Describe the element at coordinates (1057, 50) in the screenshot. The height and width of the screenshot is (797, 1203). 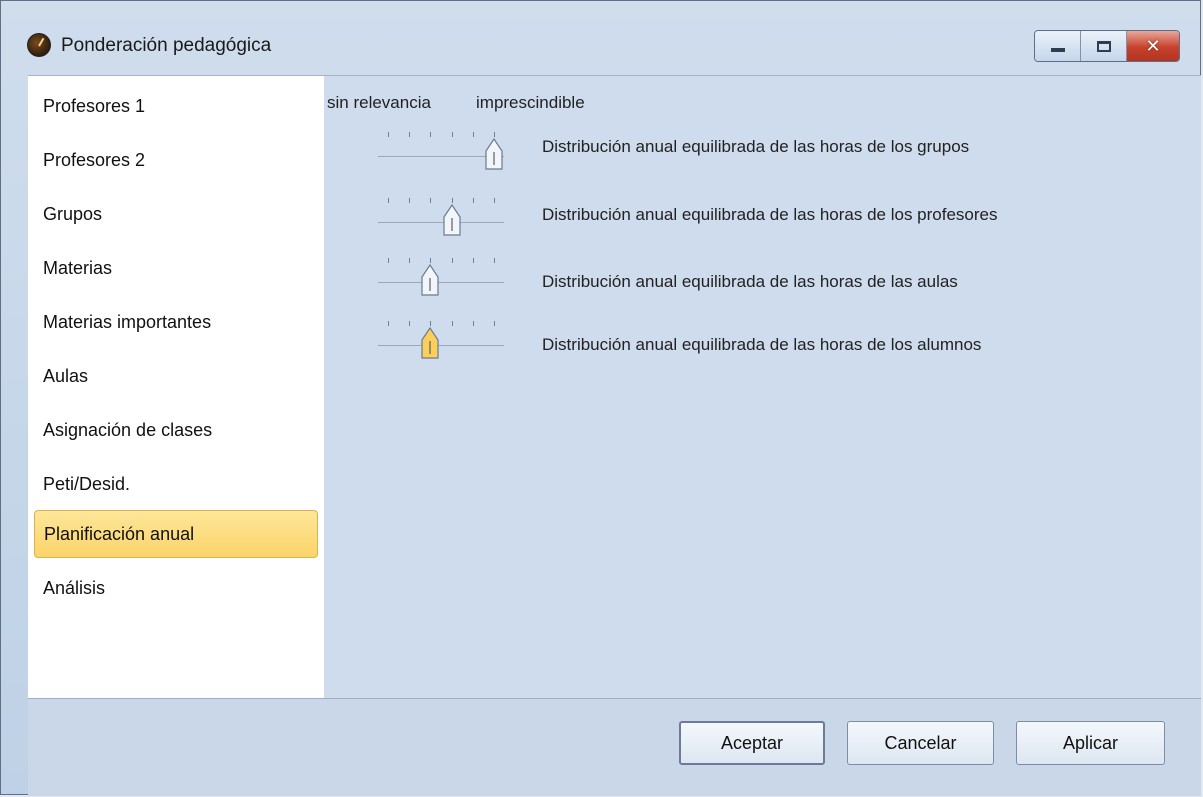
I see `minimize-icon` at that location.